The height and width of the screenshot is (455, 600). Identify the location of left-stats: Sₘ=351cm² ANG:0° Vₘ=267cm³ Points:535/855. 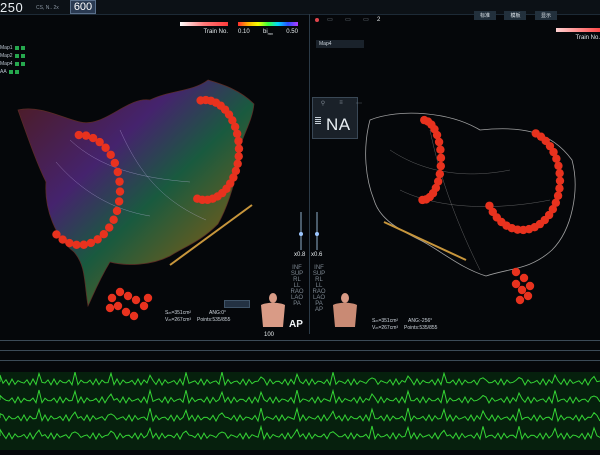
(197, 317).